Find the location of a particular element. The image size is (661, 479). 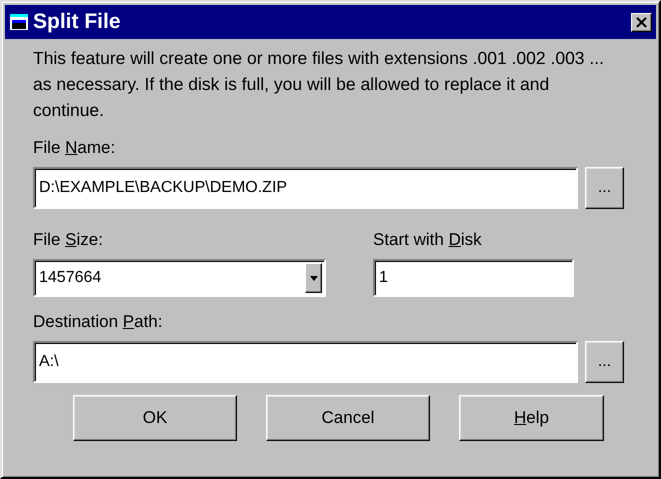

dialog-button: OK is located at coordinates (155, 418).